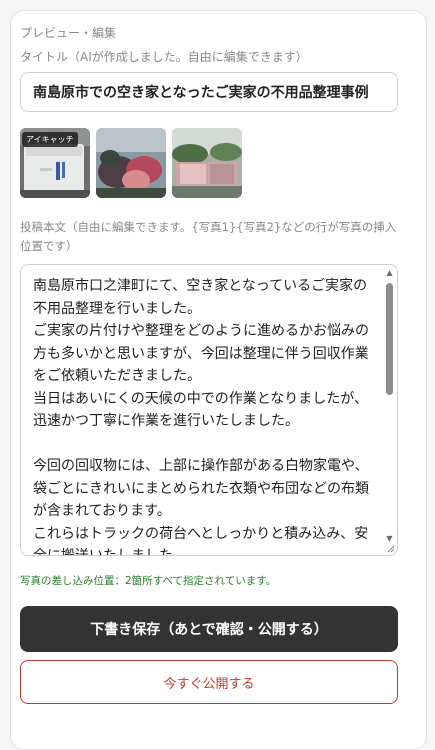 The width and height of the screenshot is (435, 750). What do you see at coordinates (209, 92) in the screenshot?
I see `title-input` at bounding box center [209, 92].